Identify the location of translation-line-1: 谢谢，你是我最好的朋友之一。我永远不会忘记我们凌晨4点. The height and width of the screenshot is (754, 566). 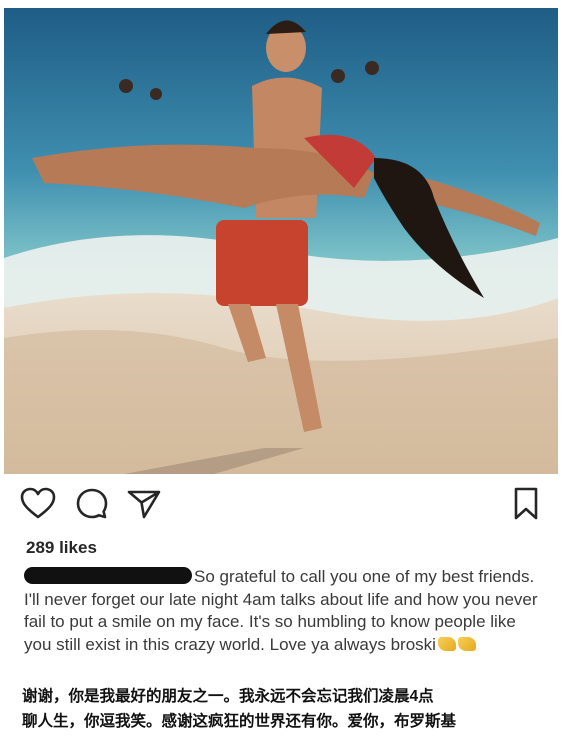
(228, 696).